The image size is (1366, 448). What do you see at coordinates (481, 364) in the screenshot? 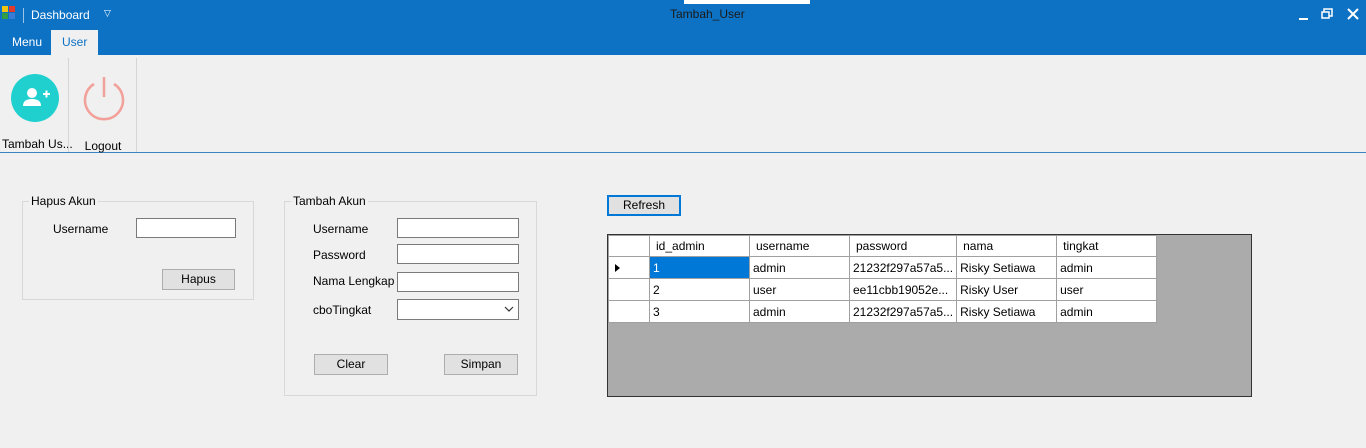
I see `simpan-button: Simpan` at bounding box center [481, 364].